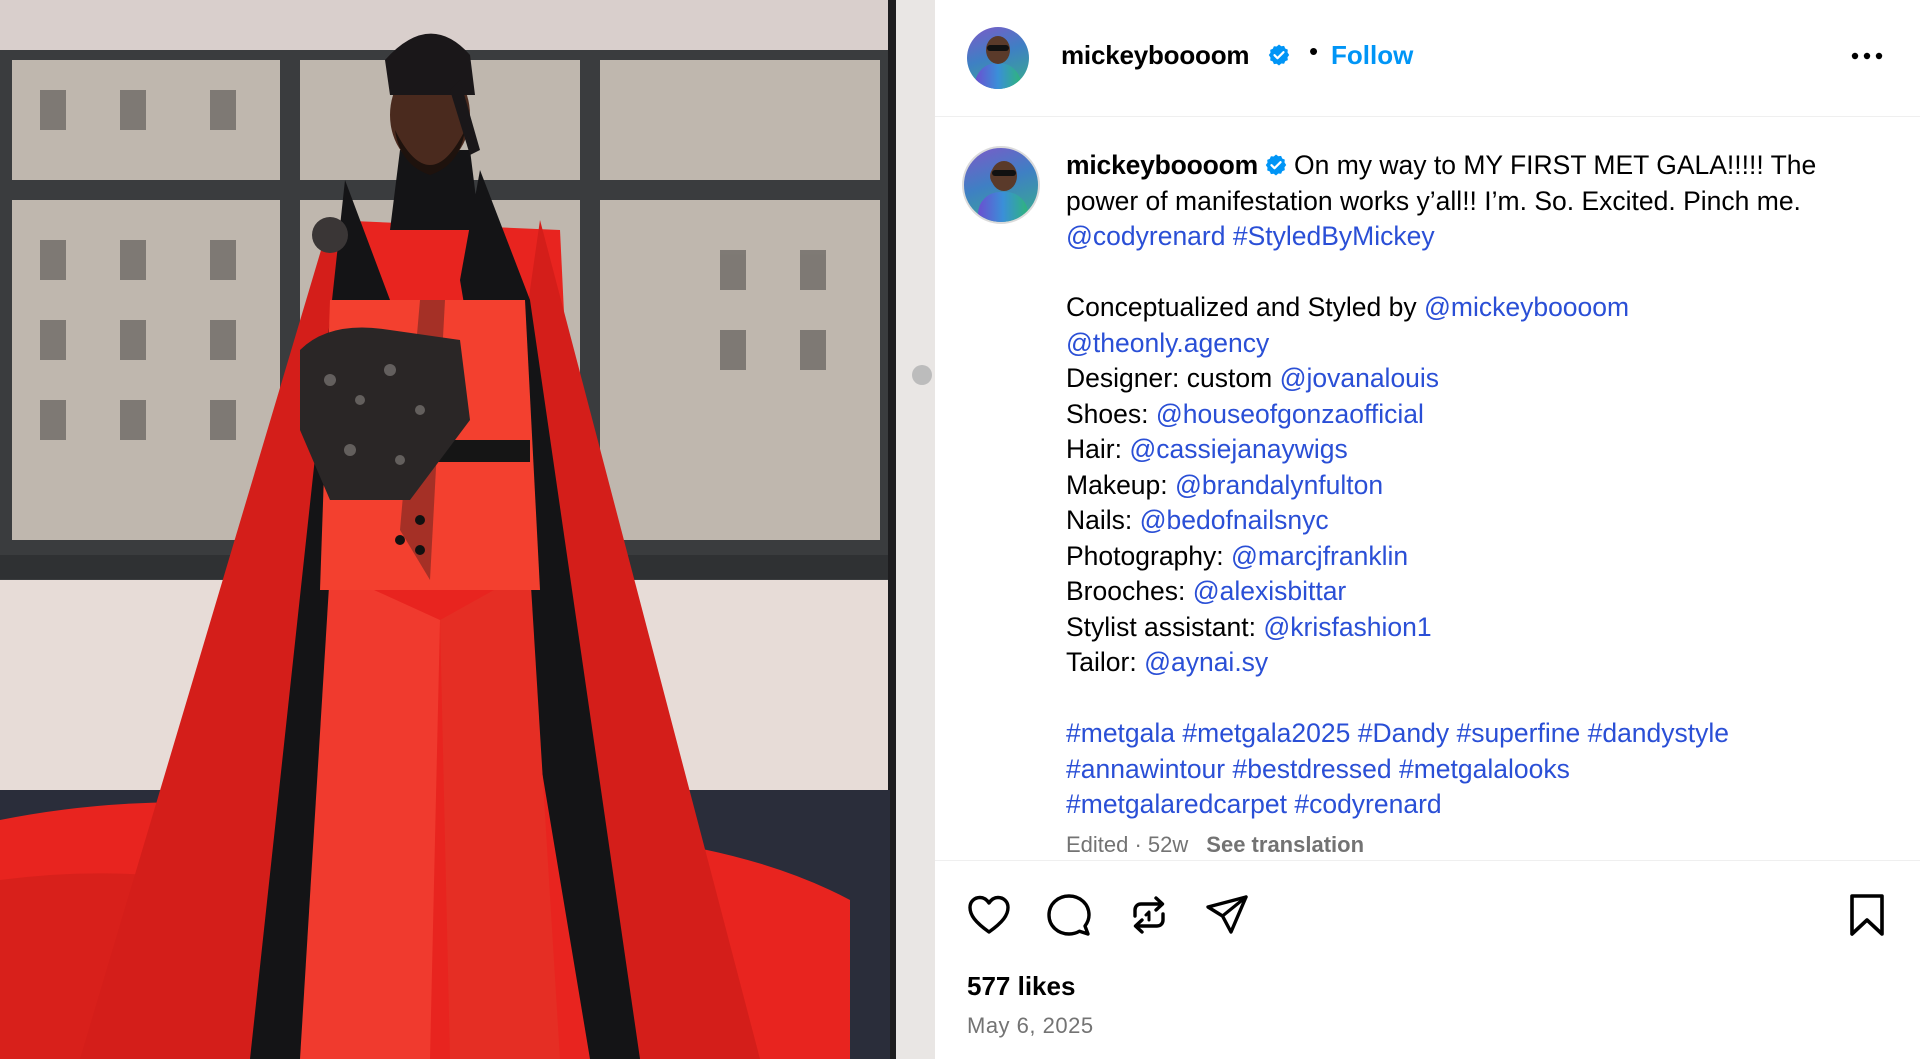 Image resolution: width=1920 pixels, height=1059 pixels. Describe the element at coordinates (1234, 520) in the screenshot. I see `mention-link: @bedofnailsnyc` at that location.